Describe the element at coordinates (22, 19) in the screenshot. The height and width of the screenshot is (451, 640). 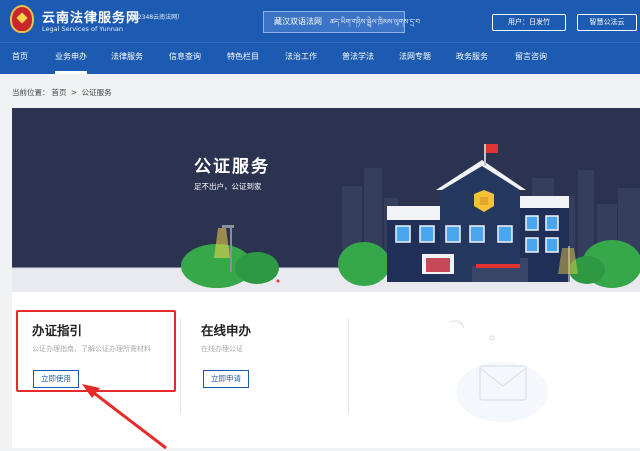
I see `court-emblem-icon` at that location.